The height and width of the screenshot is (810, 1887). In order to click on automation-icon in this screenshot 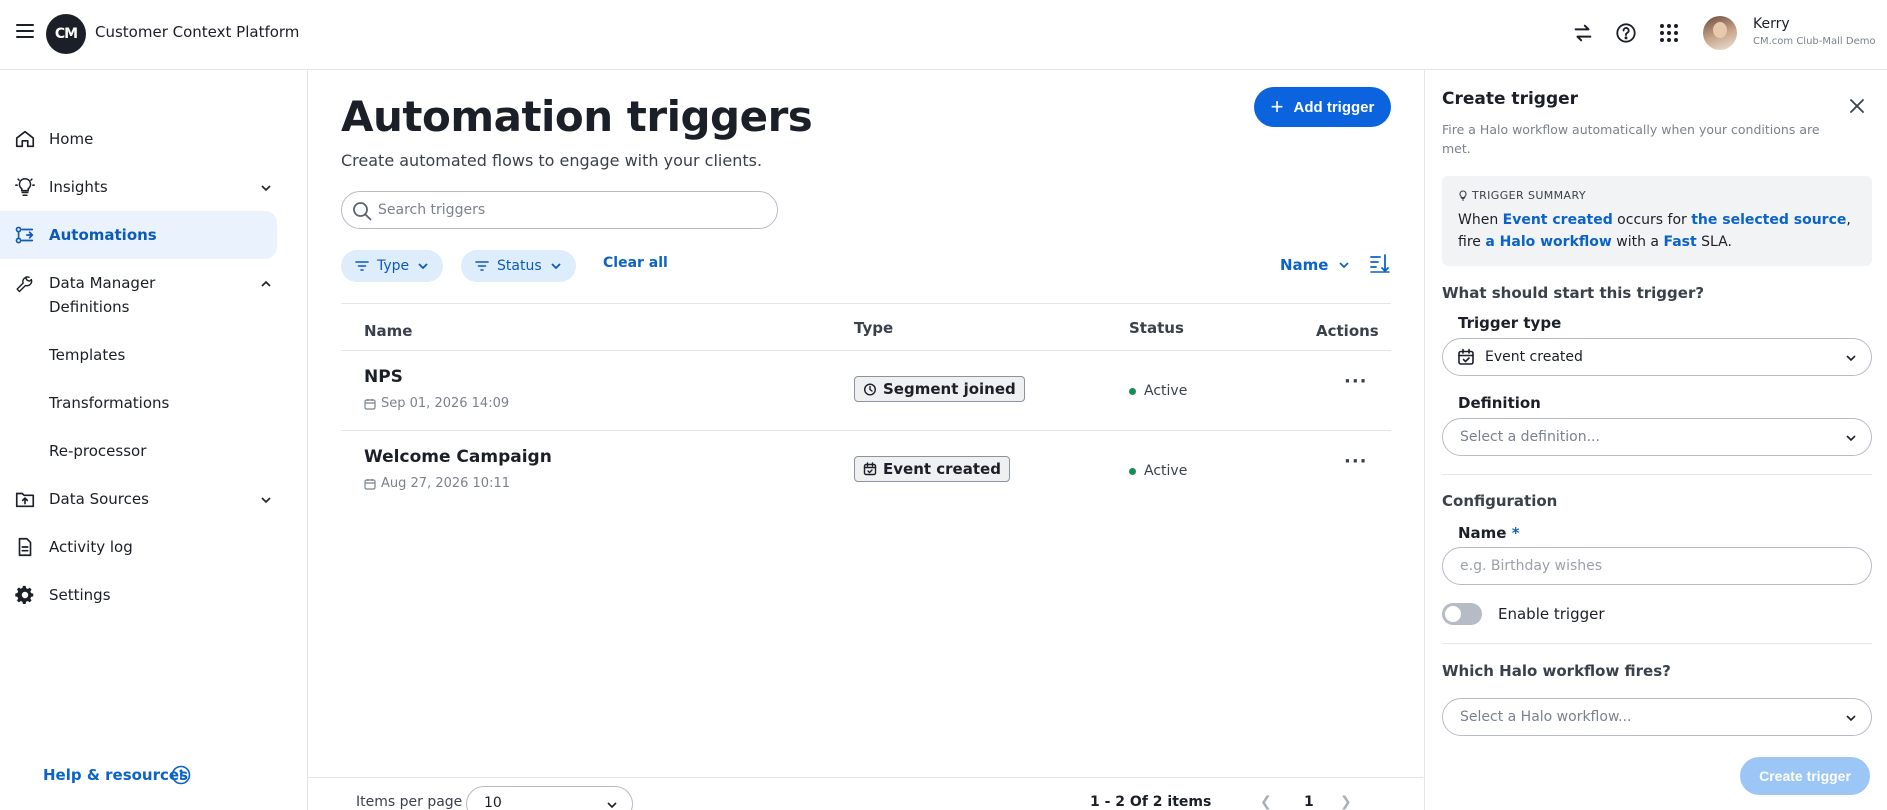, I will do `click(25, 235)`.